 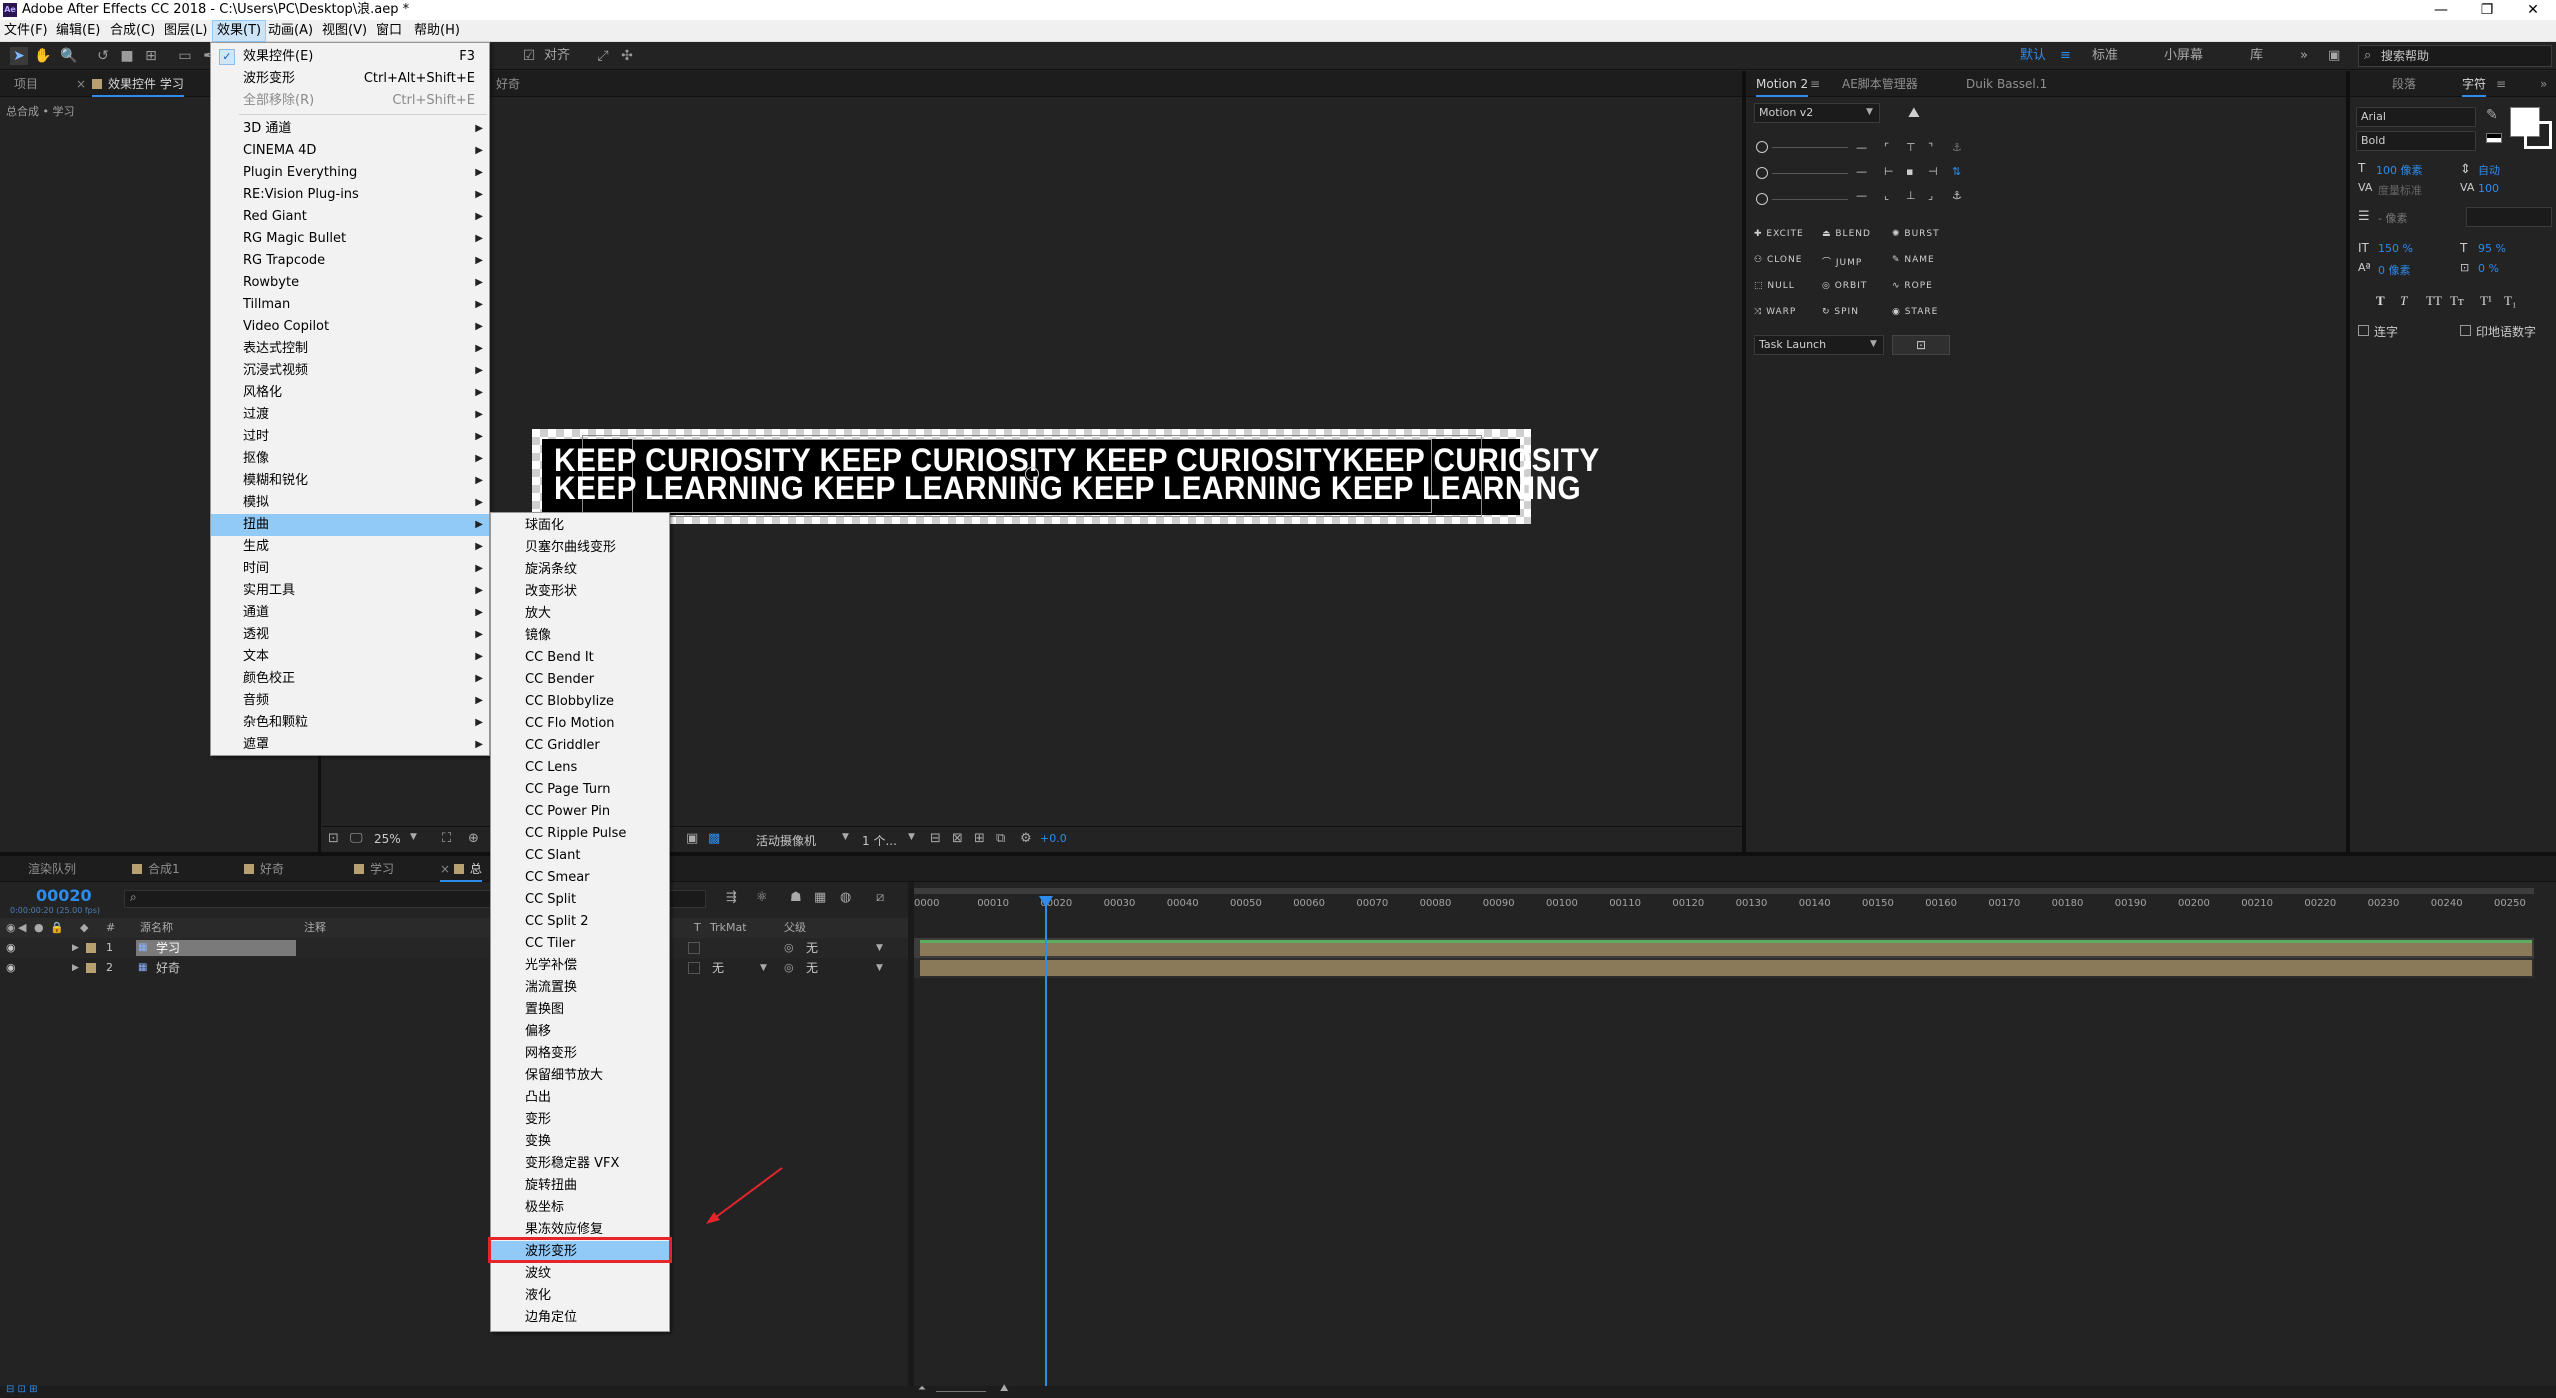 What do you see at coordinates (350, 569) in the screenshot?
I see `effects-menu-item: 时间 ▶` at bounding box center [350, 569].